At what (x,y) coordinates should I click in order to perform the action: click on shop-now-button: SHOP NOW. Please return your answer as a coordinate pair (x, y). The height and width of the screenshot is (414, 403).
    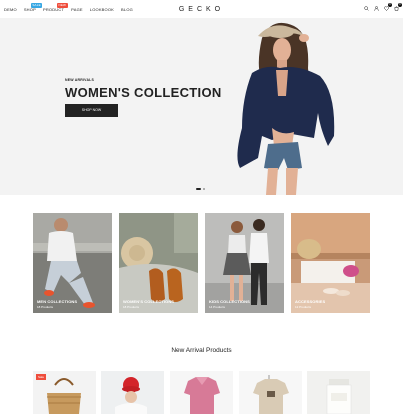
    Looking at the image, I should click on (91, 110).